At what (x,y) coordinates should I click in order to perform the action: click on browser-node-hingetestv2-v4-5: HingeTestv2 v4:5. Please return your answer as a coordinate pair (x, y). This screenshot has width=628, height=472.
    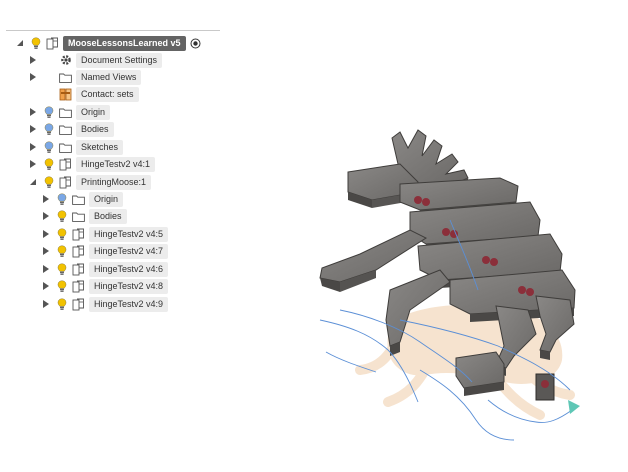
    Looking at the image, I should click on (105, 234).